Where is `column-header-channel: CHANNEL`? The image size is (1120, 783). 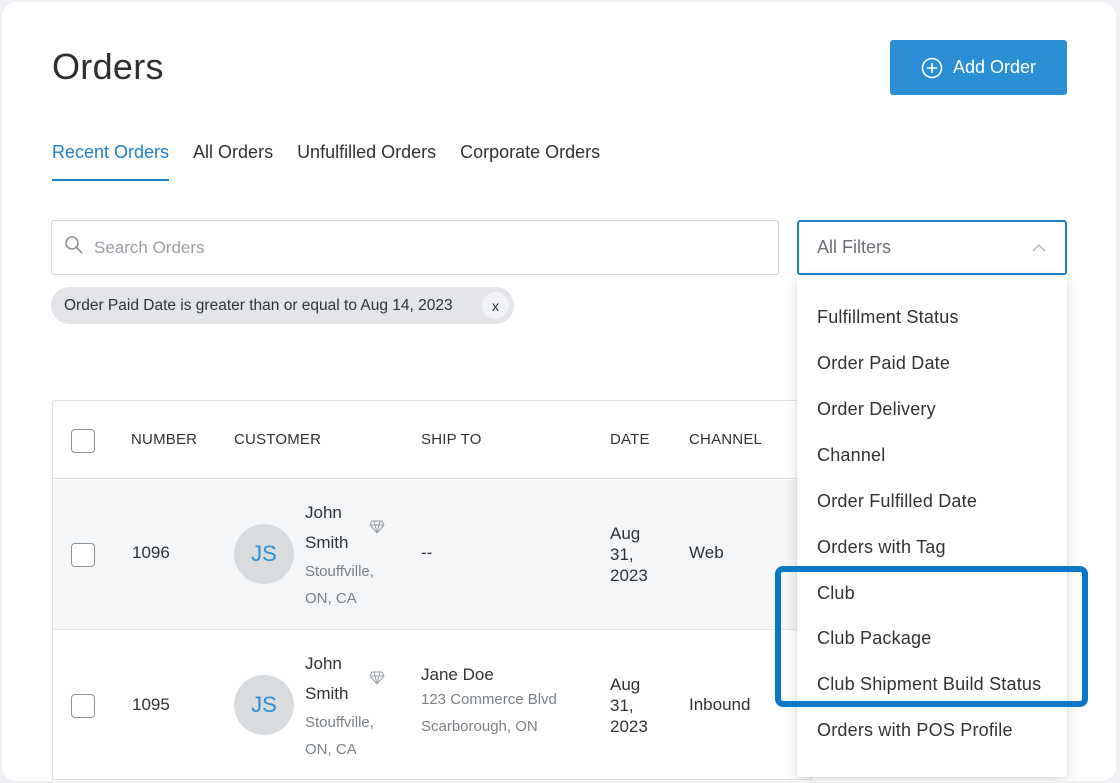 column-header-channel: CHANNEL is located at coordinates (725, 439).